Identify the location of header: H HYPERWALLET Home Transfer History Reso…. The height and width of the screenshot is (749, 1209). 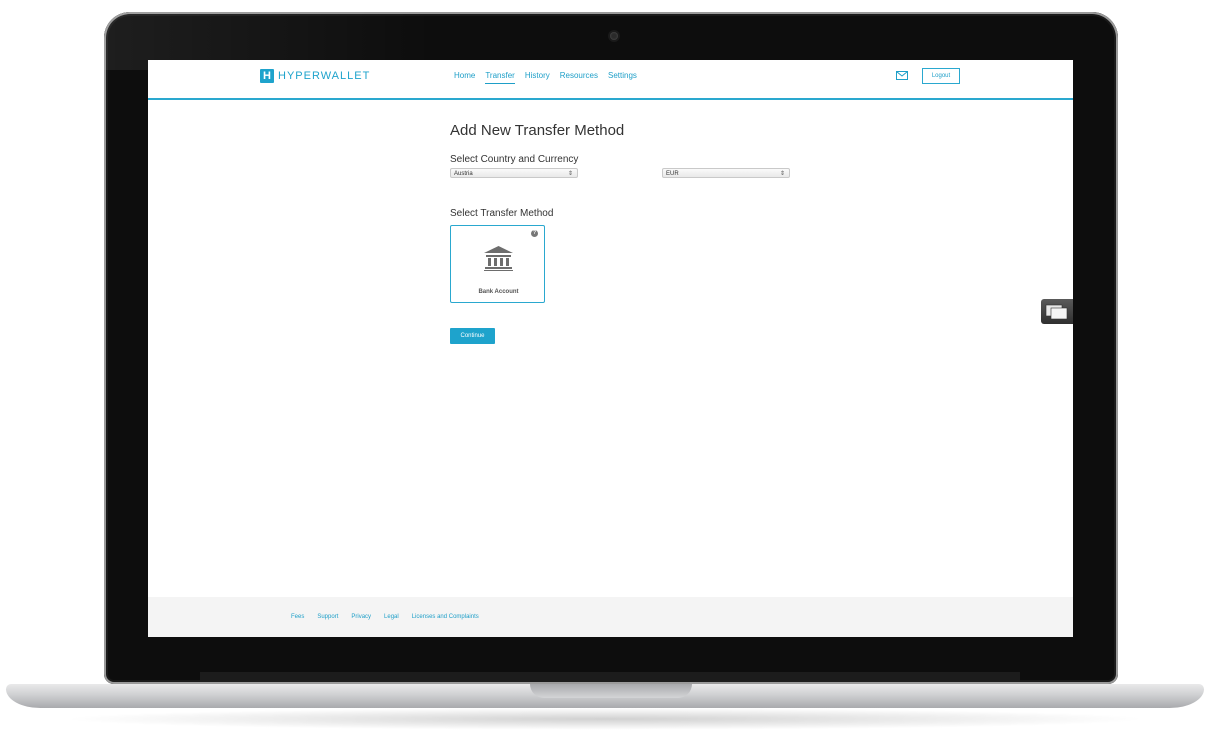
(610, 80).